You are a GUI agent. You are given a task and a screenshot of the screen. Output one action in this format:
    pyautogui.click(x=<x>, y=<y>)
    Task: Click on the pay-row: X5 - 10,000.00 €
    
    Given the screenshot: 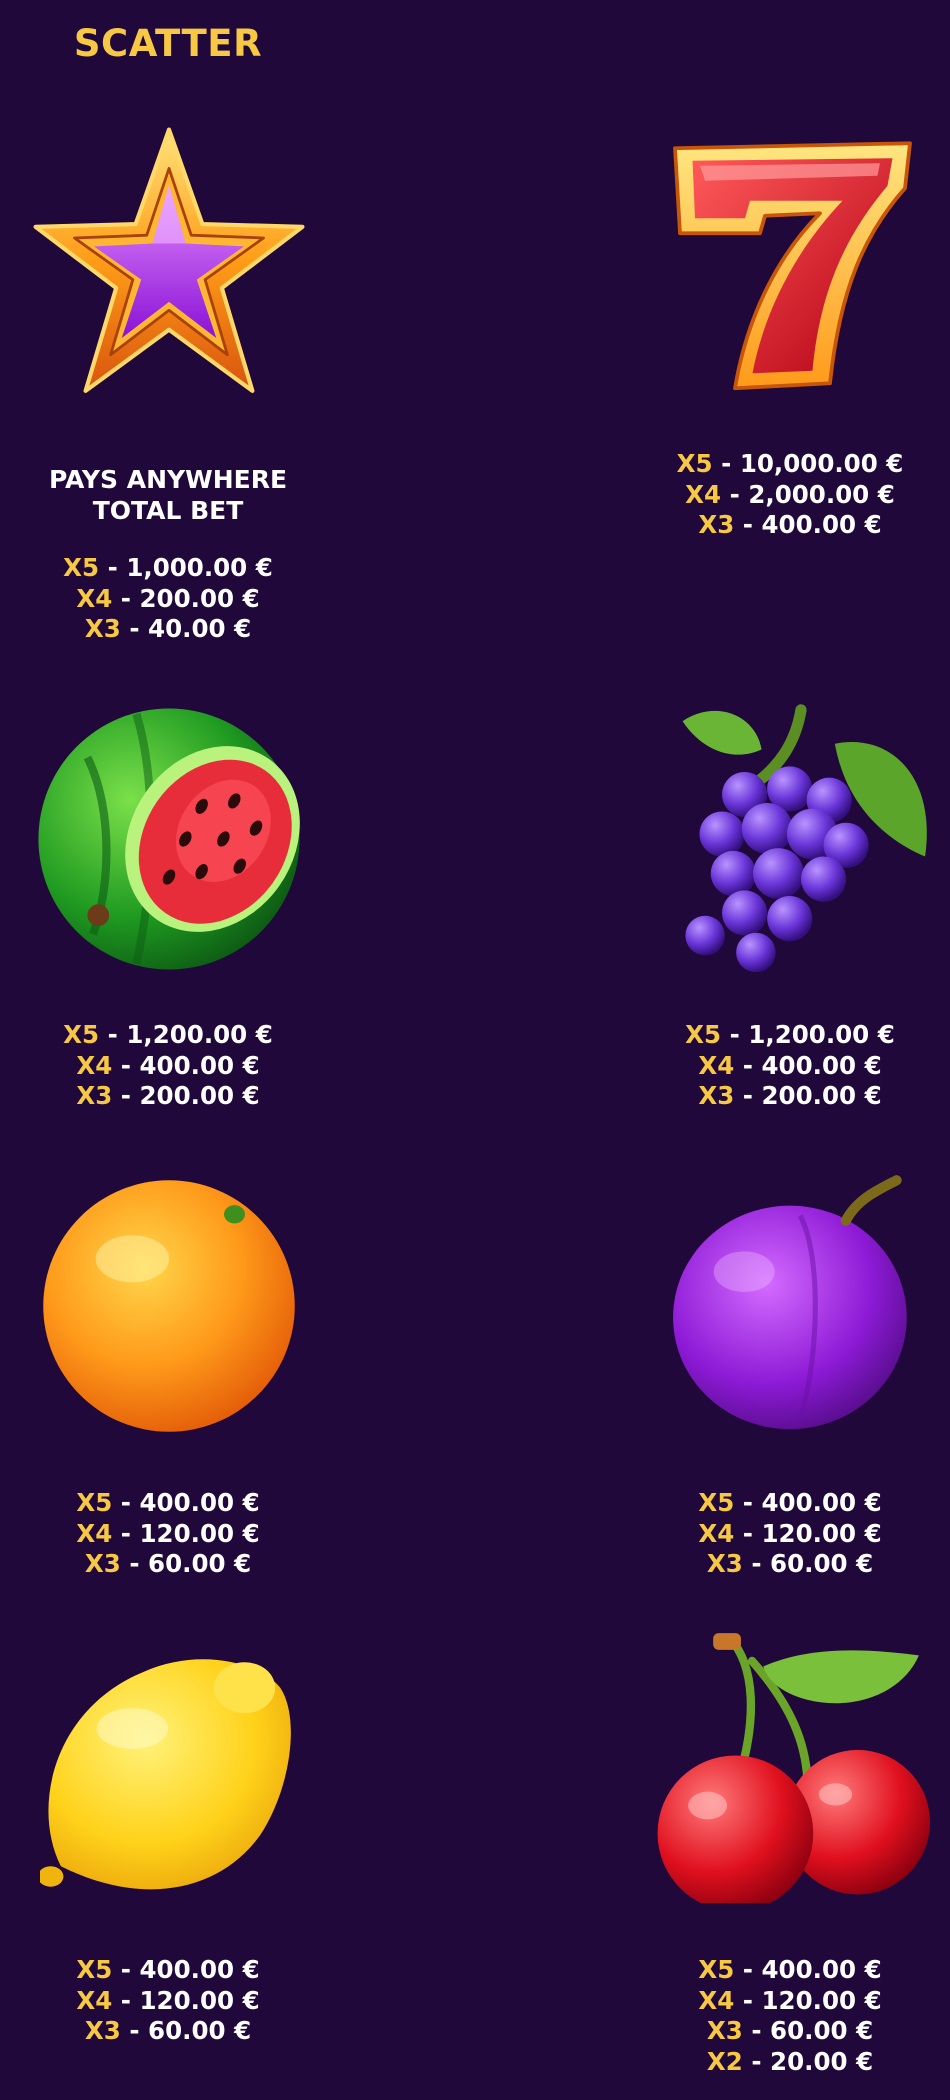 What is the action you would take?
    pyautogui.click(x=790, y=464)
    